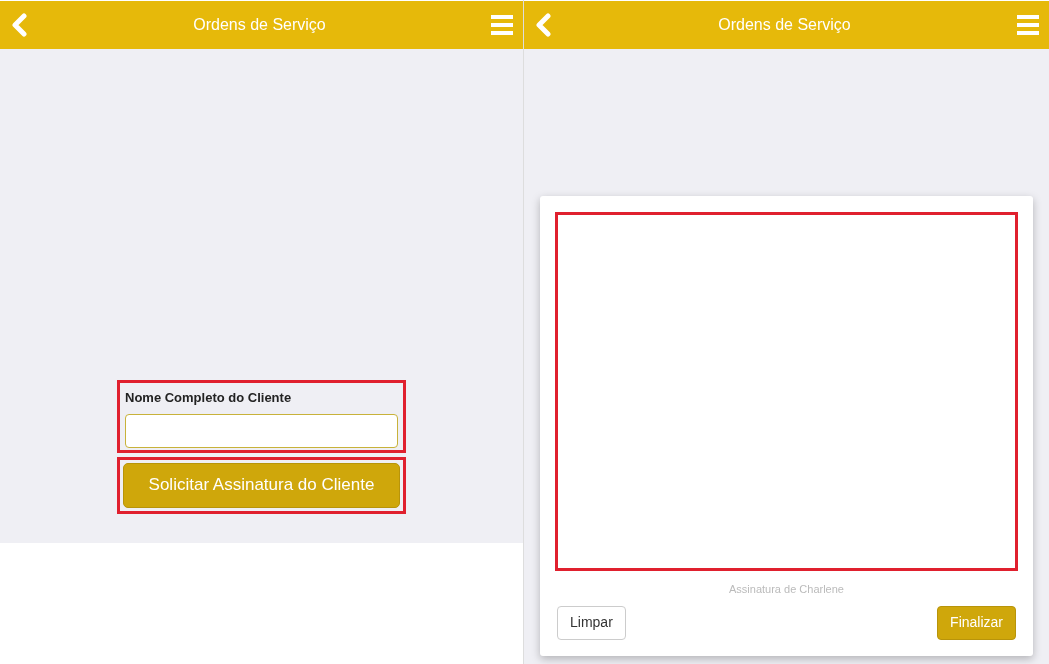 Image resolution: width=1049 pixels, height=664 pixels. I want to click on request-signature-button: Solicitar Assinatura do Cliente, so click(261, 485).